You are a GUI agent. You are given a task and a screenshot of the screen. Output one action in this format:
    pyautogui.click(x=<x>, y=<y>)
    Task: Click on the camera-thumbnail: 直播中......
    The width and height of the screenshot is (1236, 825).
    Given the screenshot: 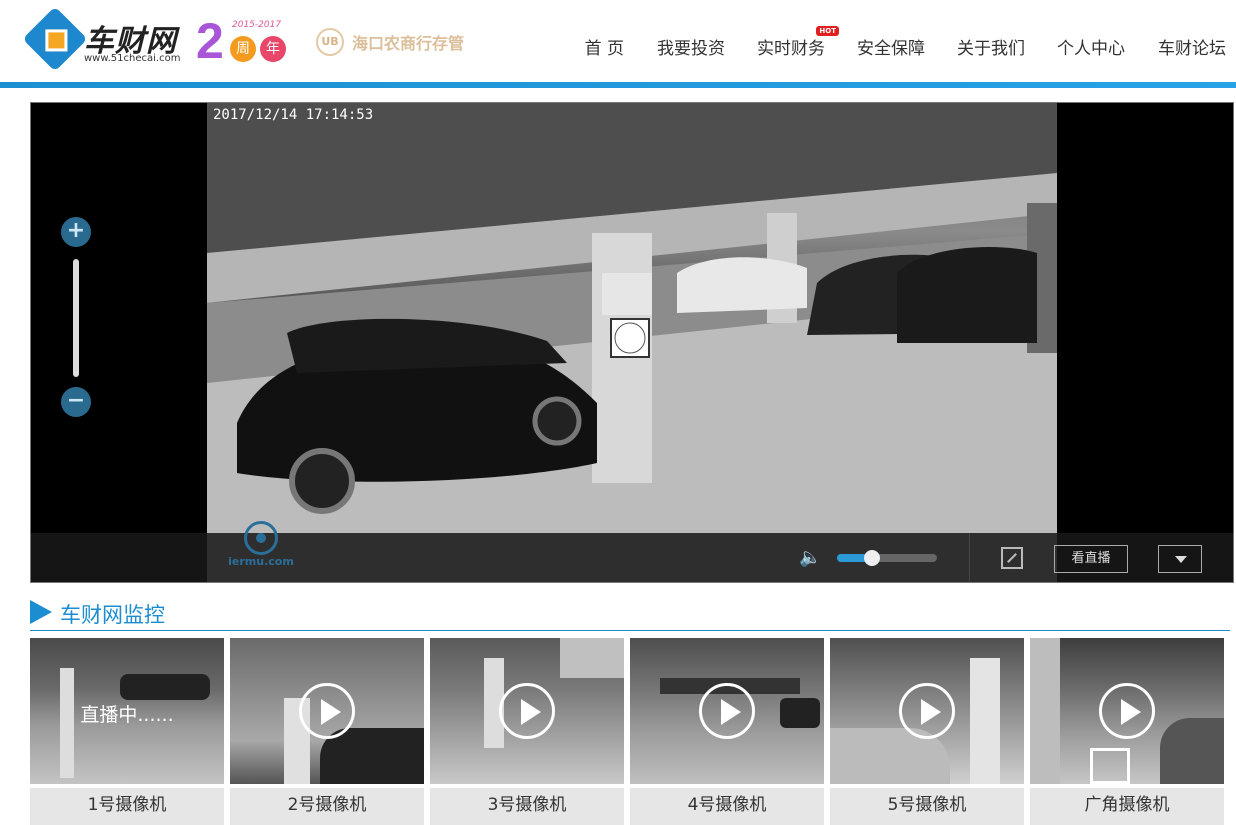 What is the action you would take?
    pyautogui.click(x=127, y=711)
    